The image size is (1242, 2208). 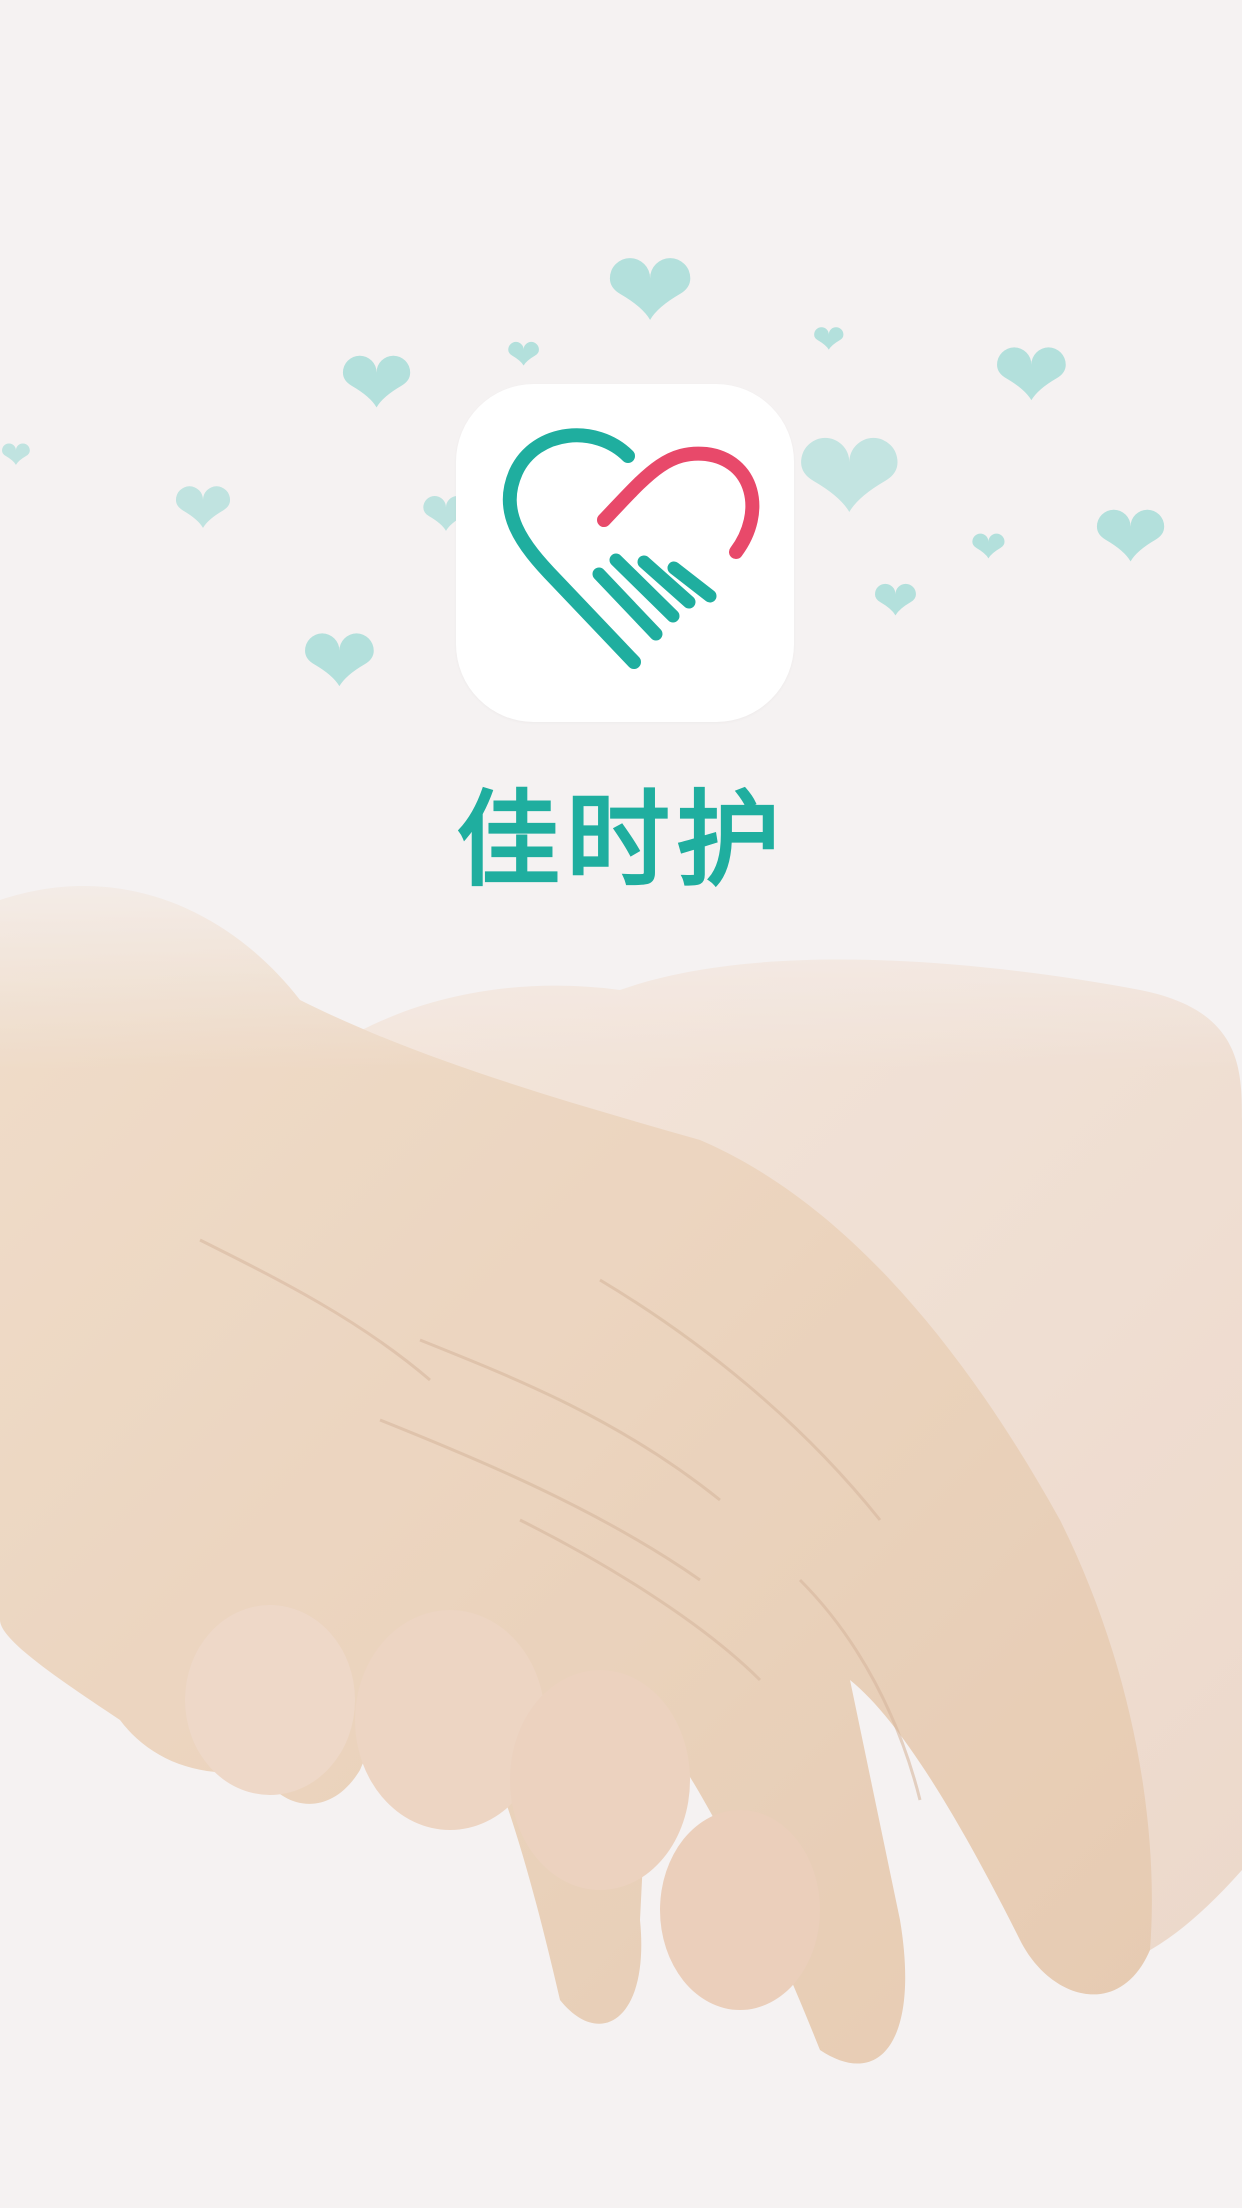 I want to click on heart-hands-icon, so click(x=631, y=548).